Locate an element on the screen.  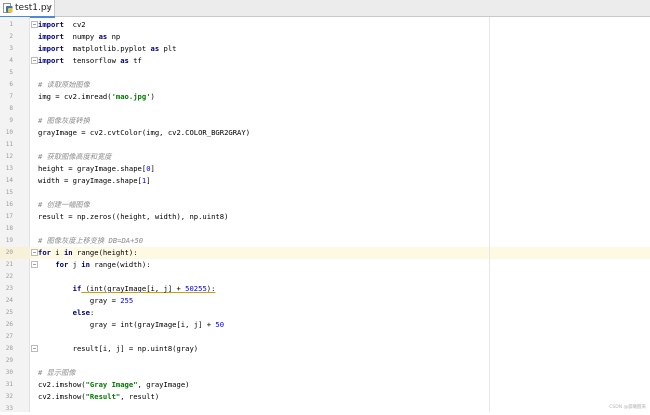
python-file-icon is located at coordinates (8, 8).